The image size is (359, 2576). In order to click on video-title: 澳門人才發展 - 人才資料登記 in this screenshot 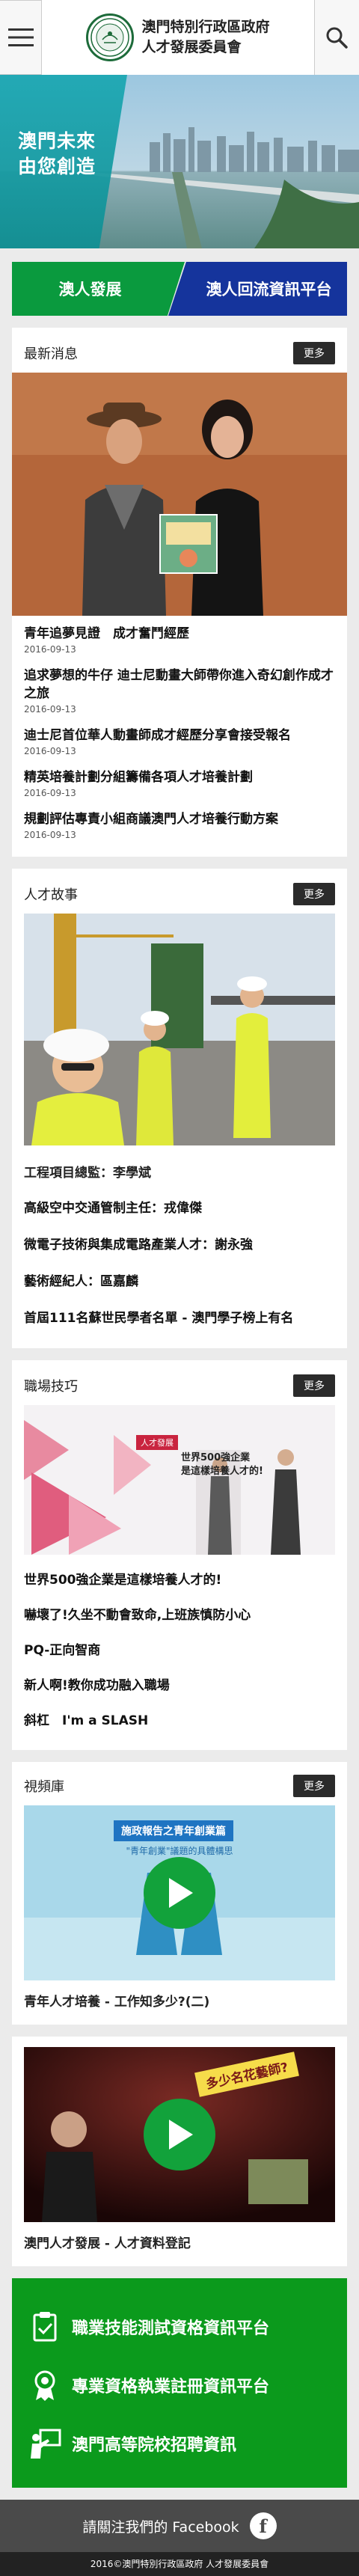, I will do `click(179, 2238)`.